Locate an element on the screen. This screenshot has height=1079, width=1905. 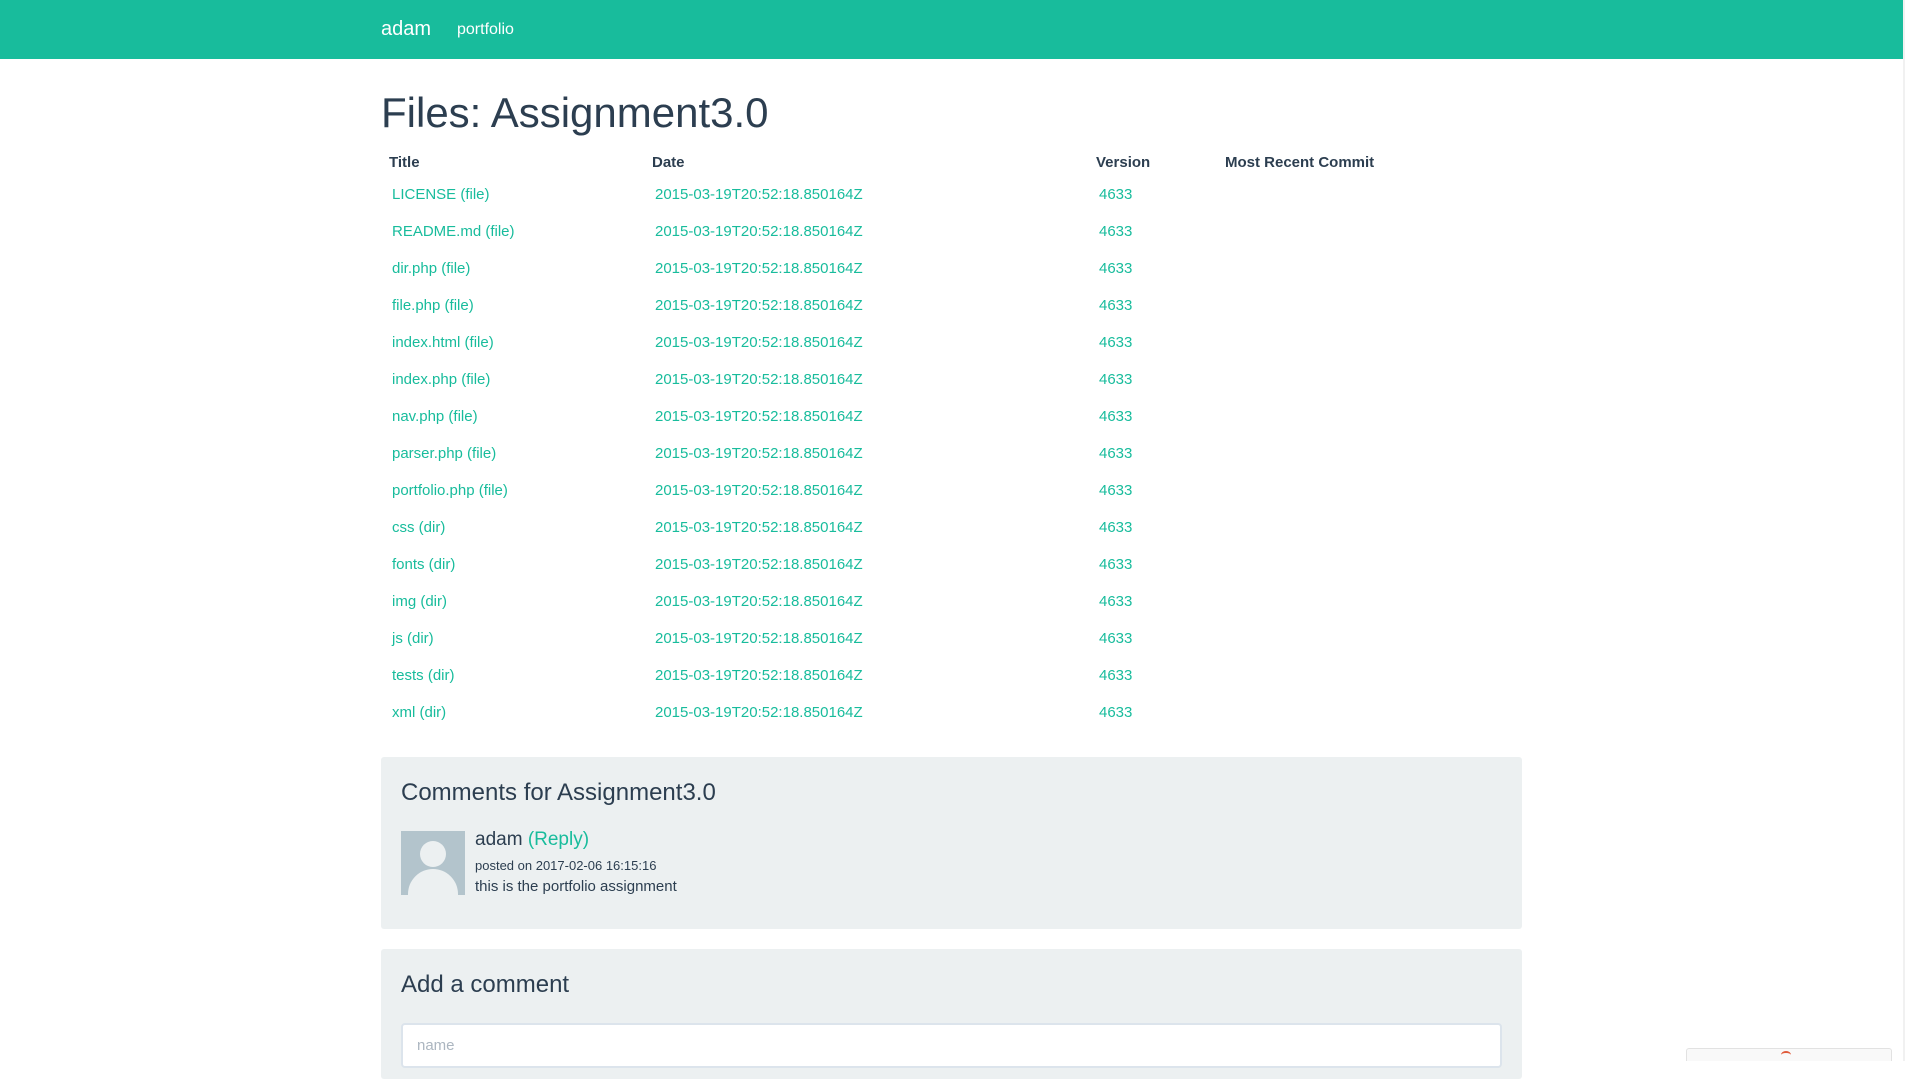
file-title-link: tests (dir) is located at coordinates (423, 675).